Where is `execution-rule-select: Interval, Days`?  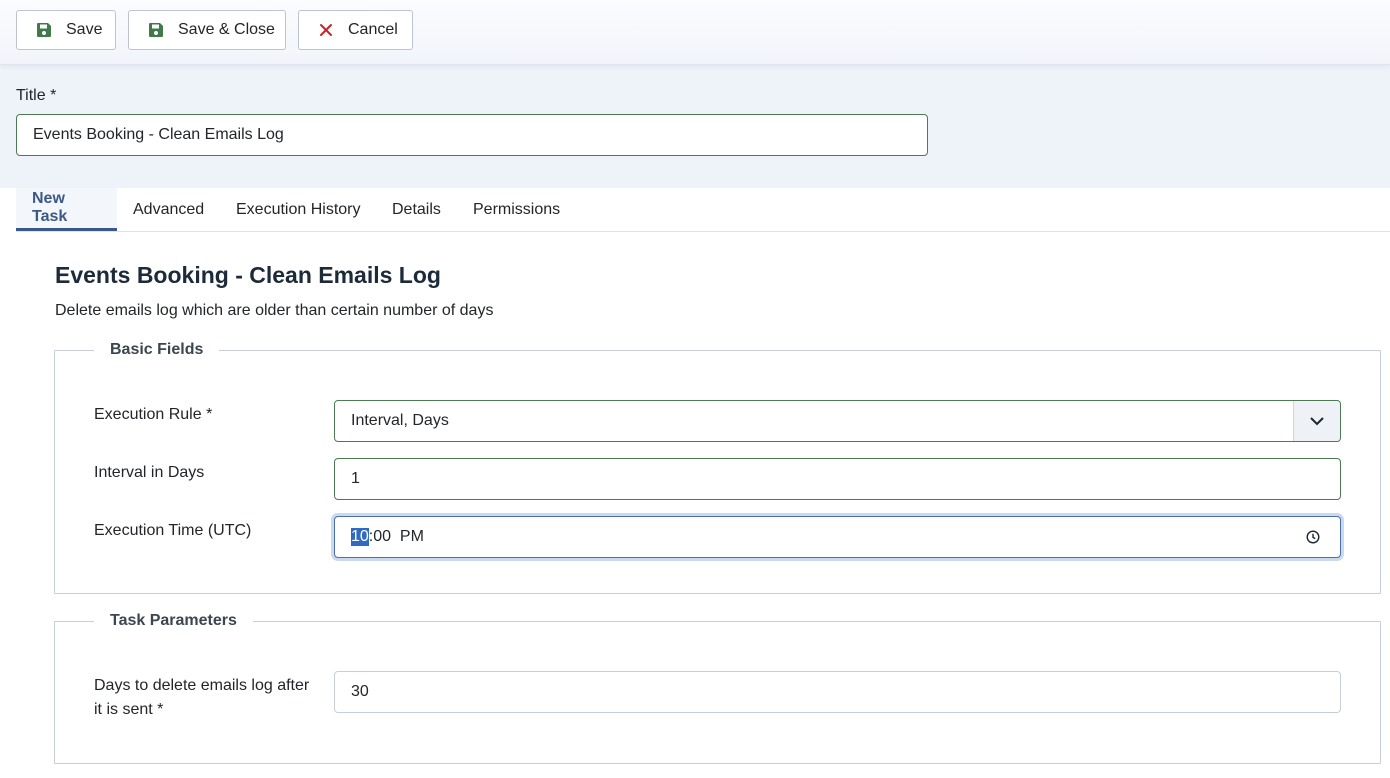 execution-rule-select: Interval, Days is located at coordinates (837, 421).